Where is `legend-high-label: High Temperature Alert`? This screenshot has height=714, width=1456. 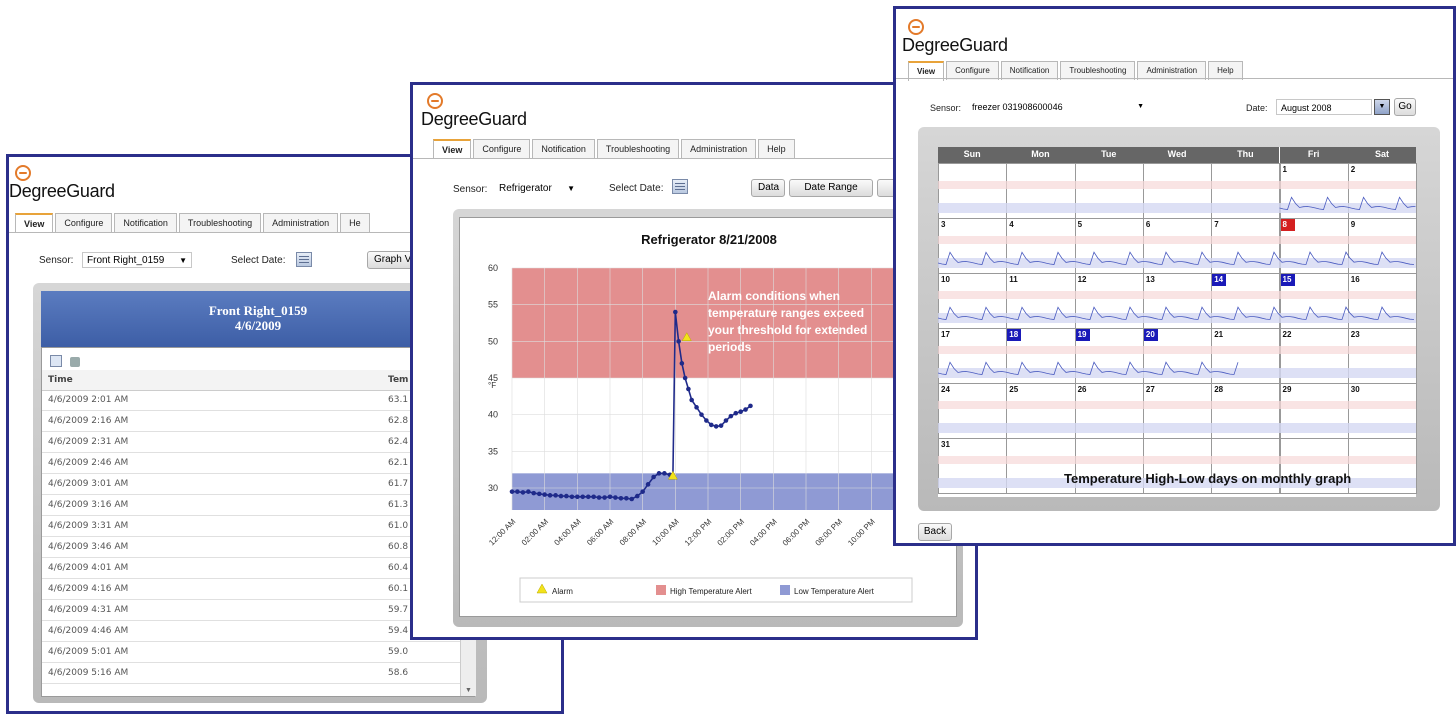 legend-high-label: High Temperature Alert is located at coordinates (711, 591).